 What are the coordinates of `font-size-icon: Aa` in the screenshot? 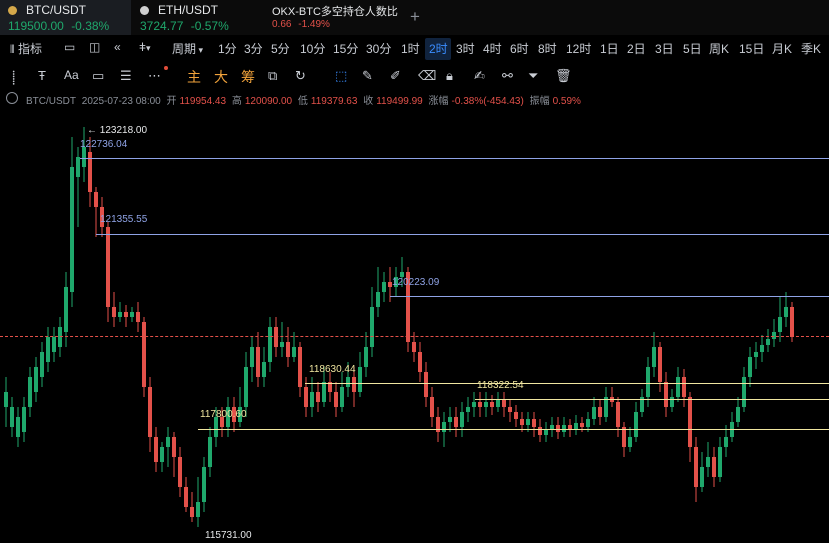 It's located at (71, 75).